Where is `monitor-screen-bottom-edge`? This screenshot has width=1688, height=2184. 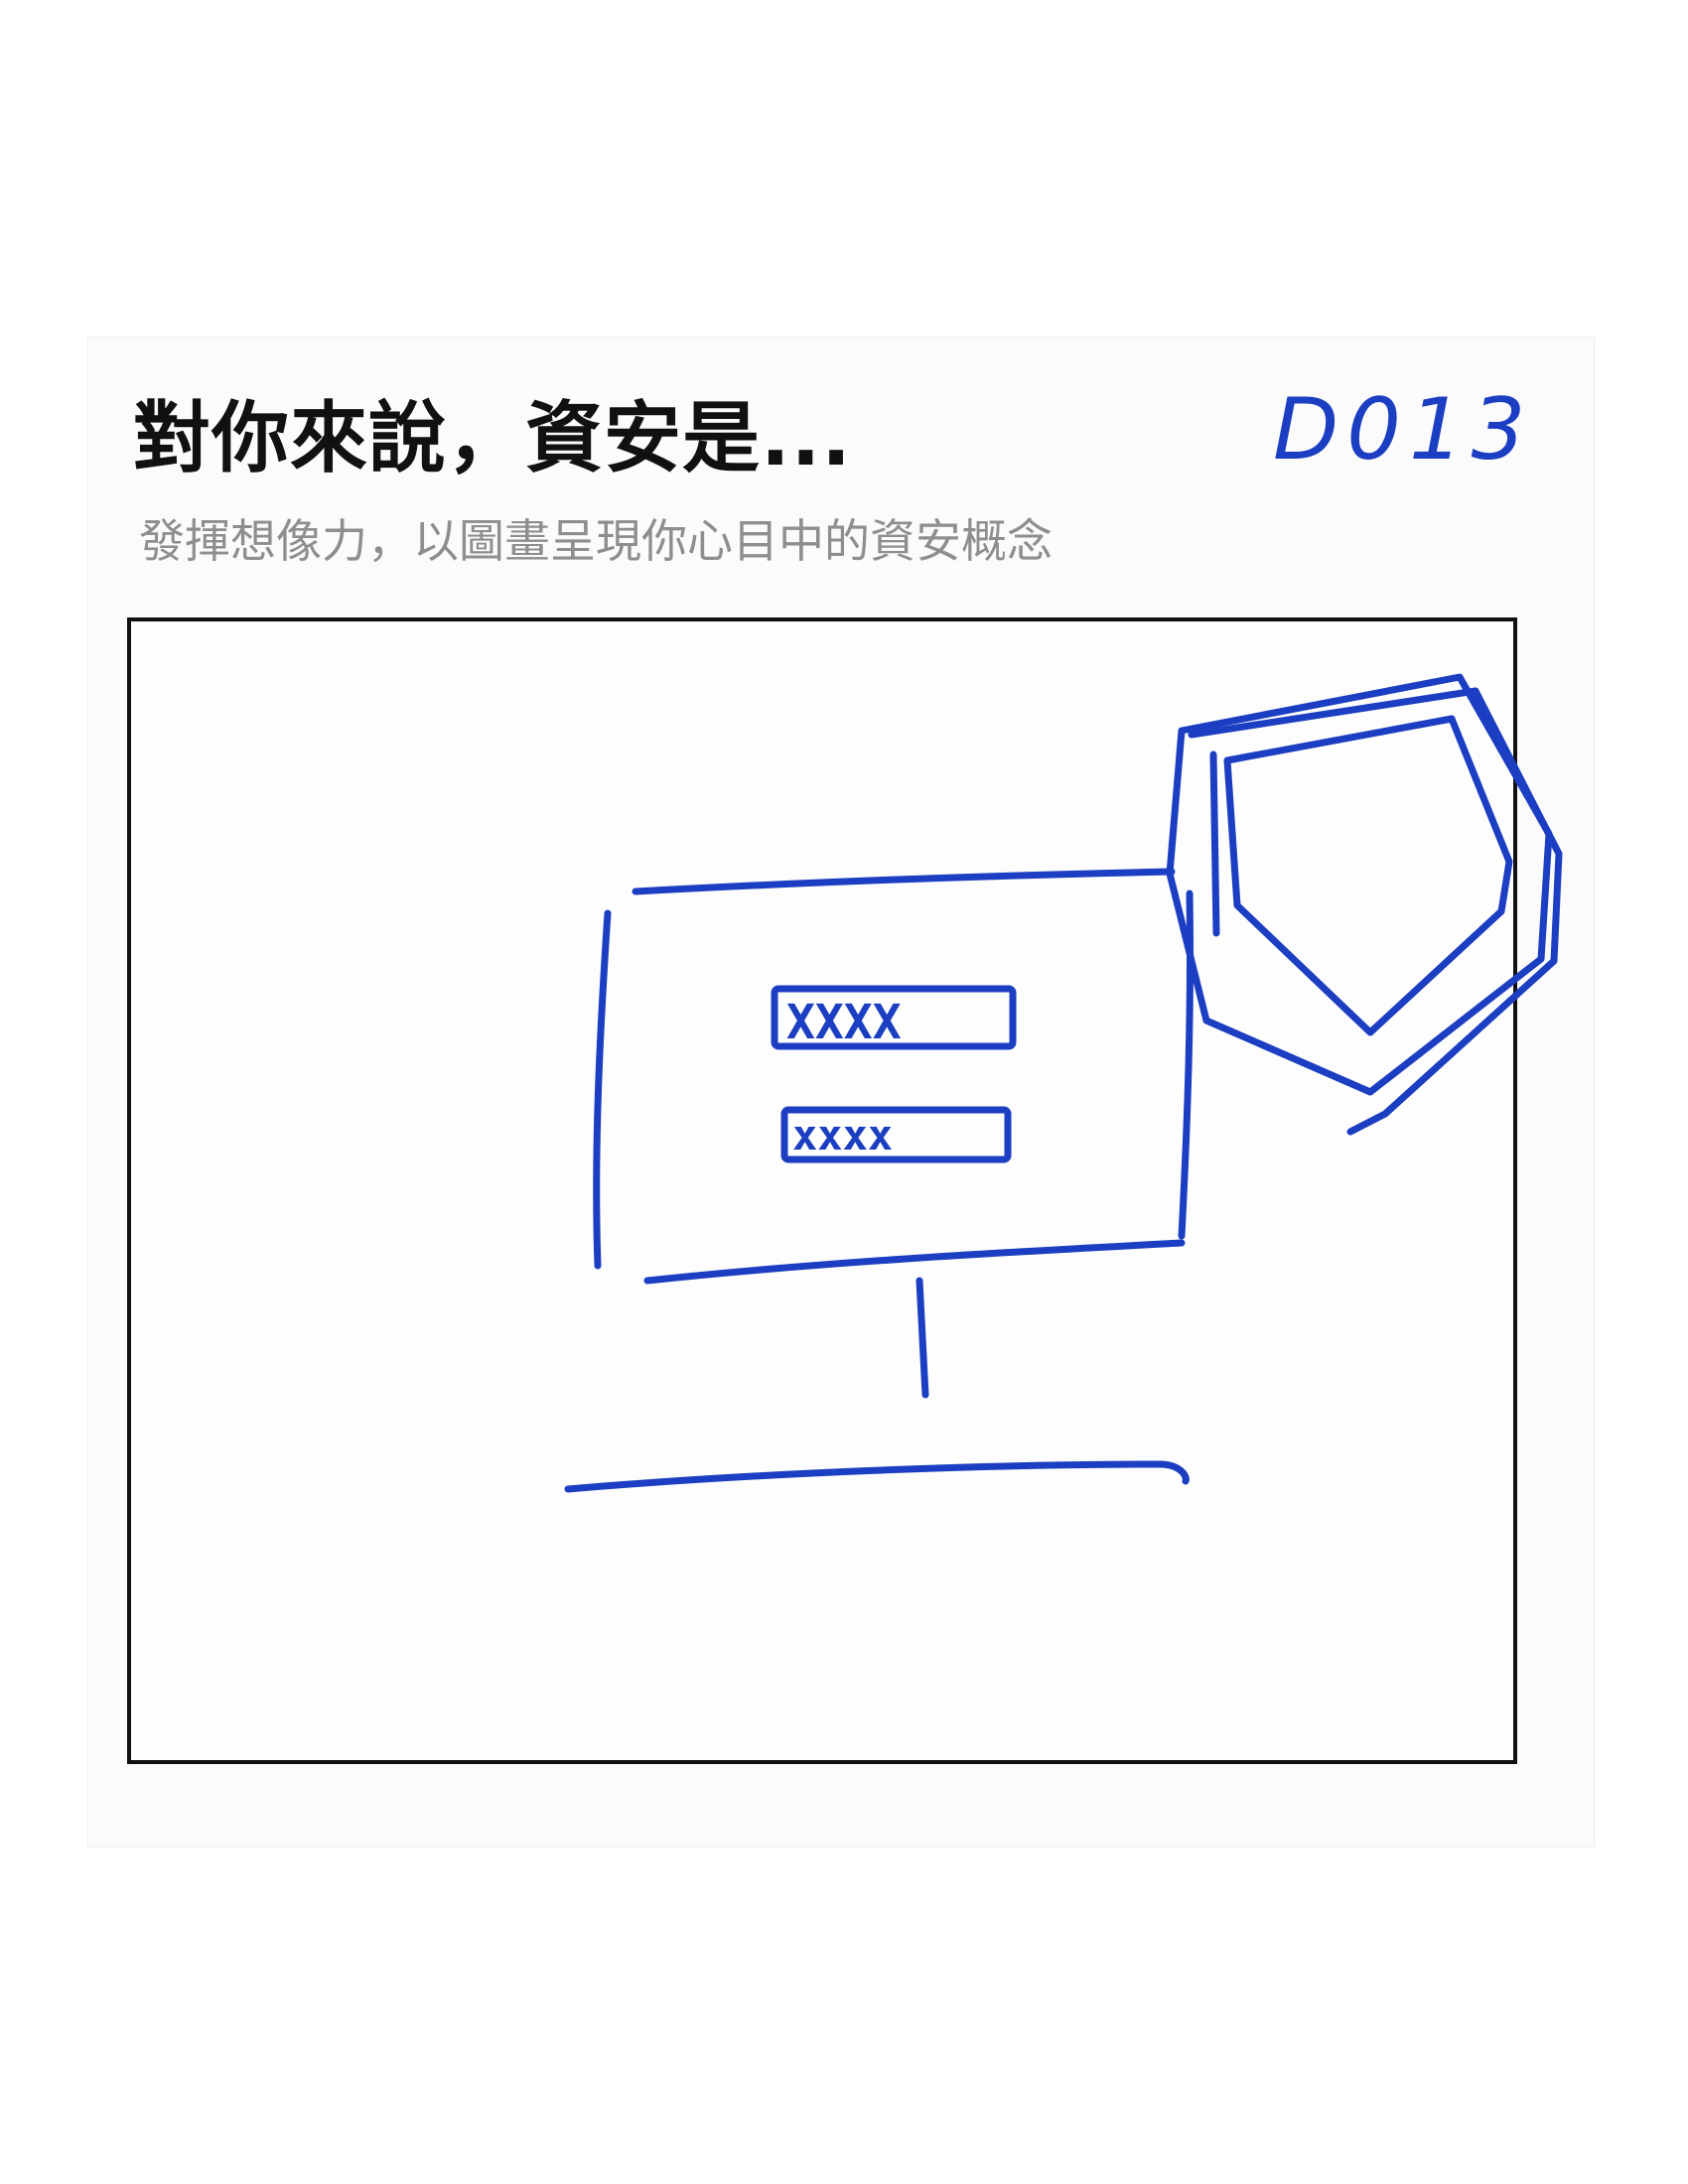
monitor-screen-bottom-edge is located at coordinates (914, 1262).